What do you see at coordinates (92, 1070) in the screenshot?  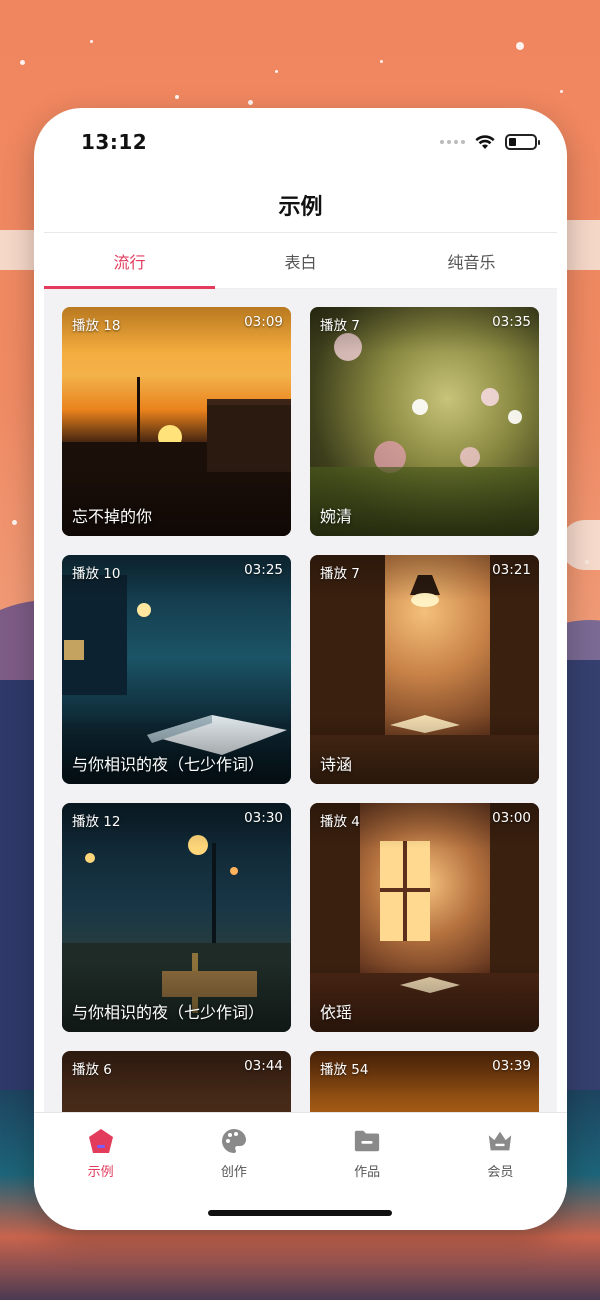 I see `play-count: 播放 6` at bounding box center [92, 1070].